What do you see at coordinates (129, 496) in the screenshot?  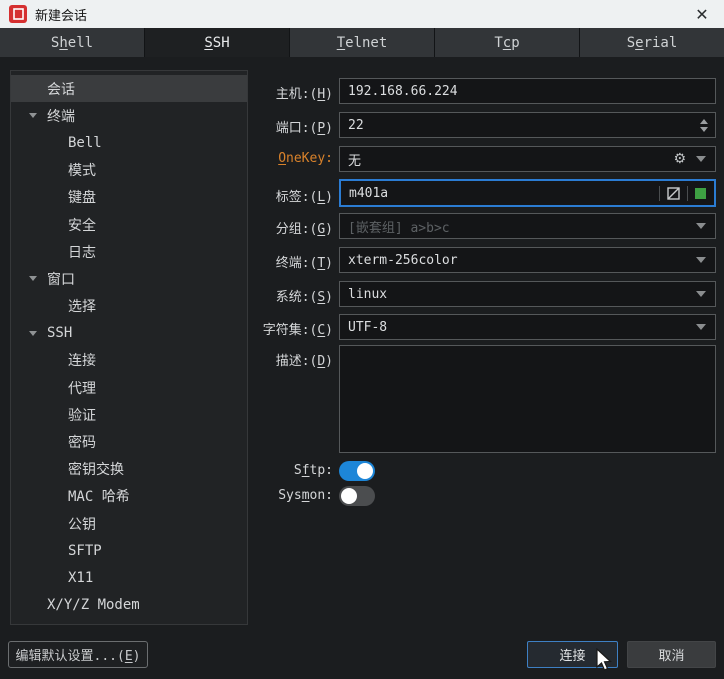 I see `tree-item-mac-hash: MAC 哈希` at bounding box center [129, 496].